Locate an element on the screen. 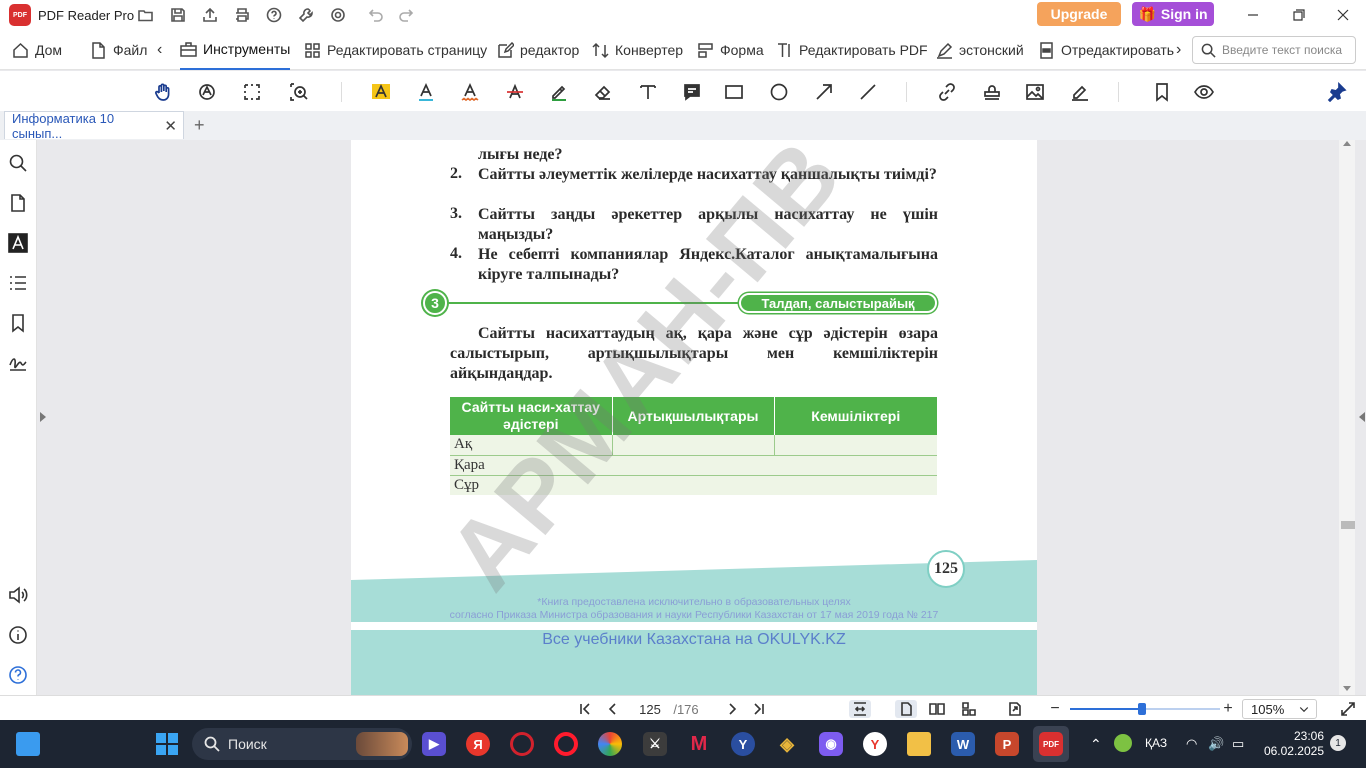 The height and width of the screenshot is (768, 1366). annotations-panel-icon is located at coordinates (18, 243).